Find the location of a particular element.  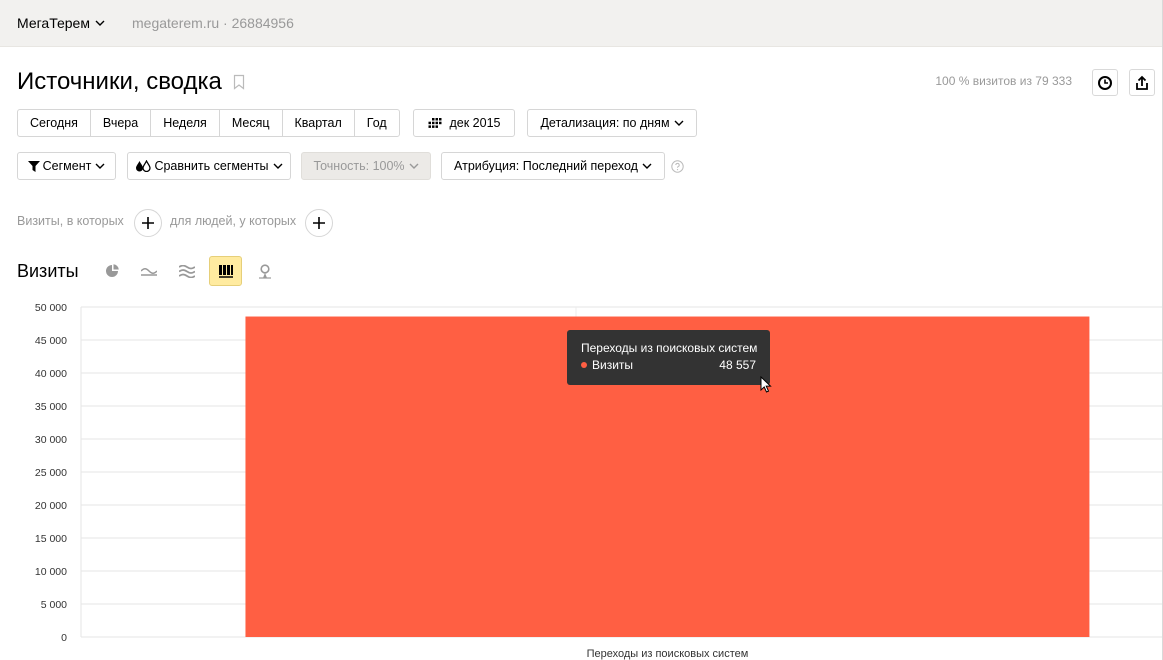

chart-type-bar is located at coordinates (225, 271).